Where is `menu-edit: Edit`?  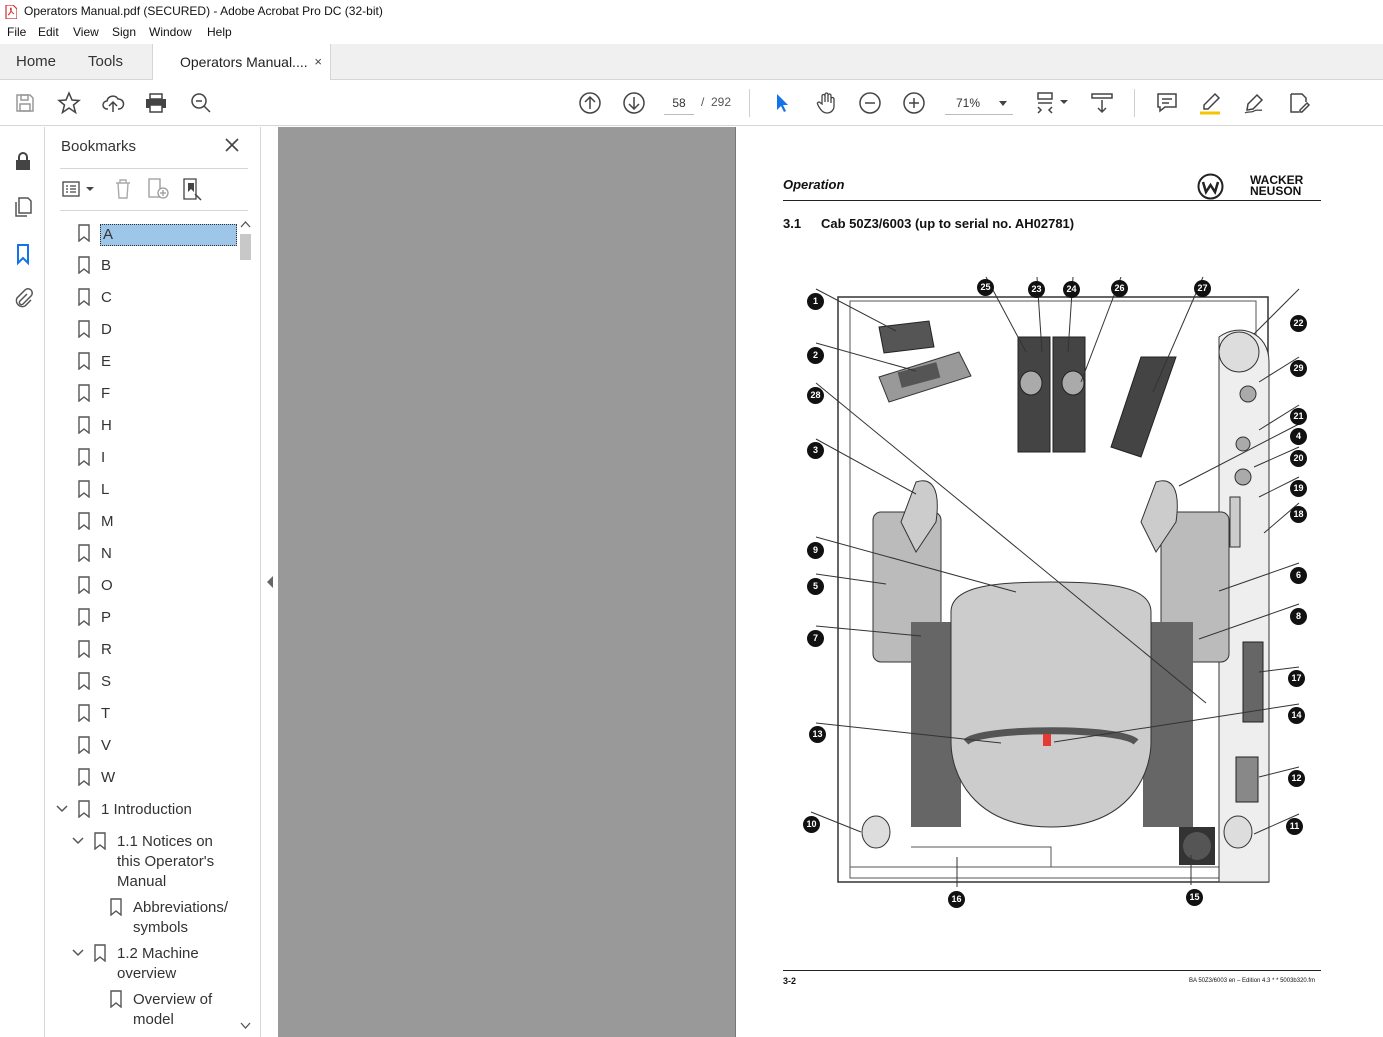
menu-edit: Edit is located at coordinates (48, 32).